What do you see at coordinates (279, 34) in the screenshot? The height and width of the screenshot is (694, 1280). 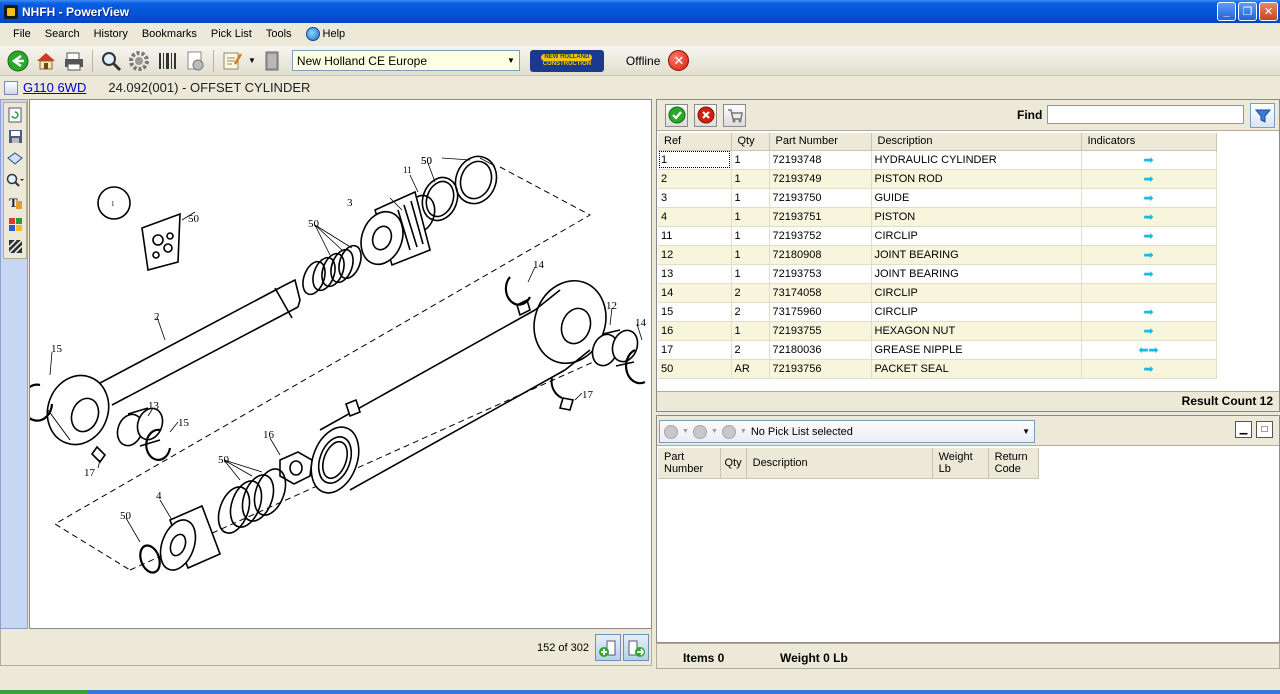 I see `menu-tools: Tools` at bounding box center [279, 34].